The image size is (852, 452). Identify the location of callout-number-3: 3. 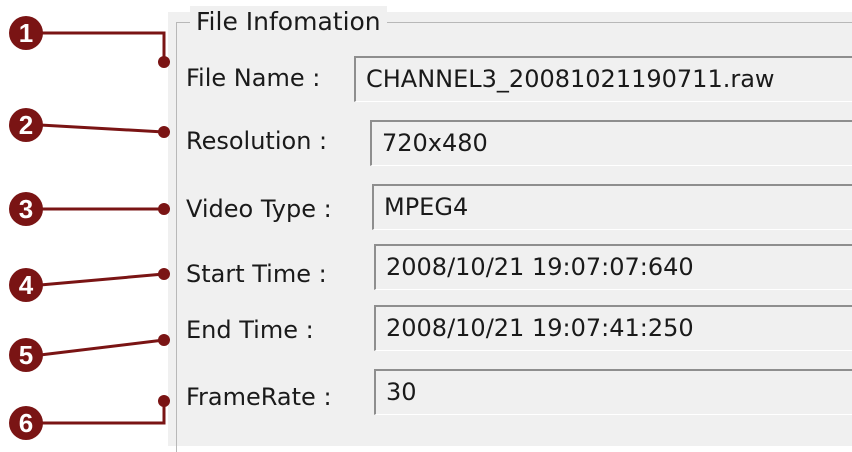
(26, 209).